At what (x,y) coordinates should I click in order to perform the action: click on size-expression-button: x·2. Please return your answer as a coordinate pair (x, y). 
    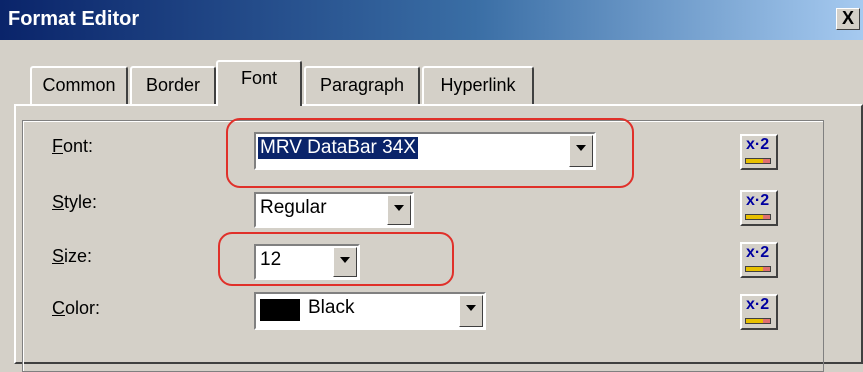
    Looking at the image, I should click on (759, 260).